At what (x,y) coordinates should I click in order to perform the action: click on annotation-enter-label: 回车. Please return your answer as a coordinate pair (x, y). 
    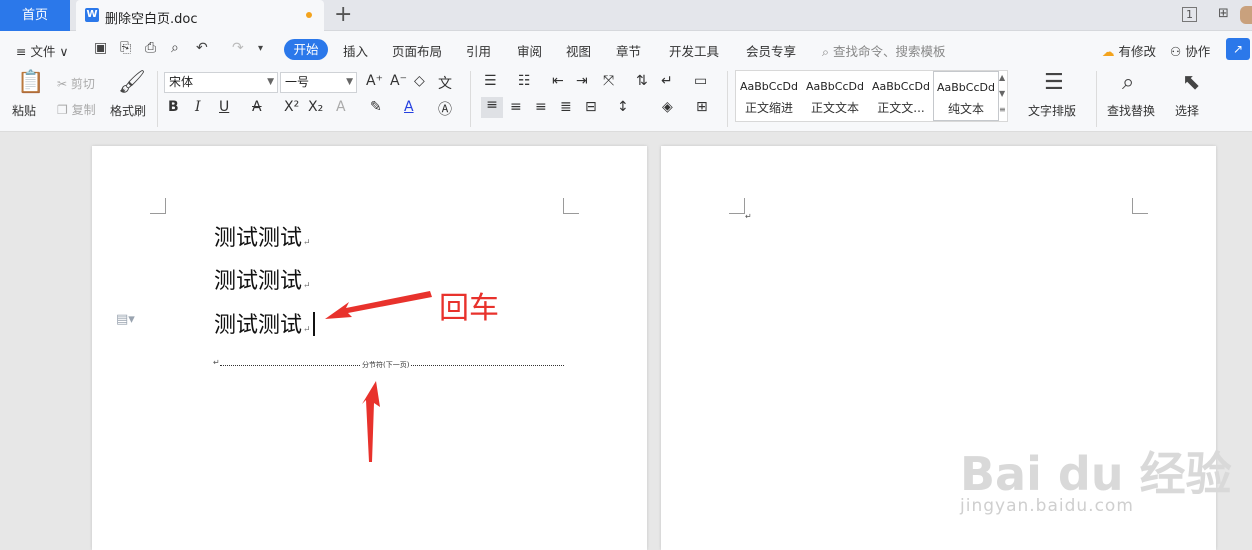
    Looking at the image, I should click on (469, 308).